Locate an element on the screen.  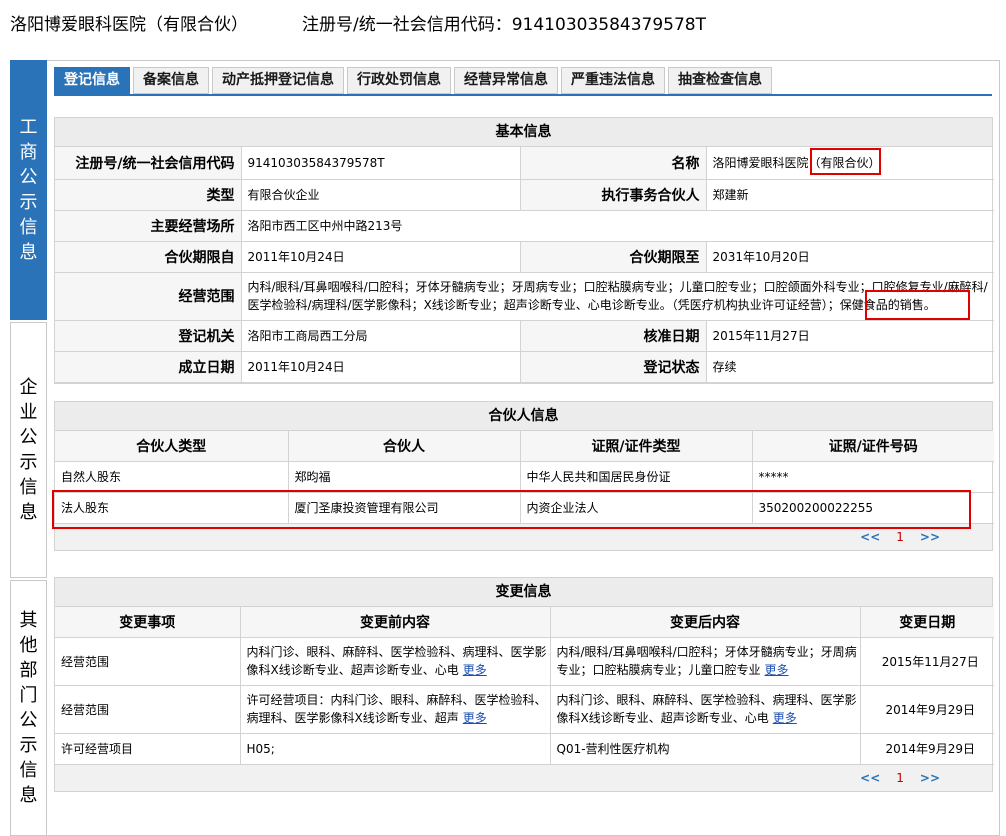
basic-info-title: 基本信息 is located at coordinates (523, 132).